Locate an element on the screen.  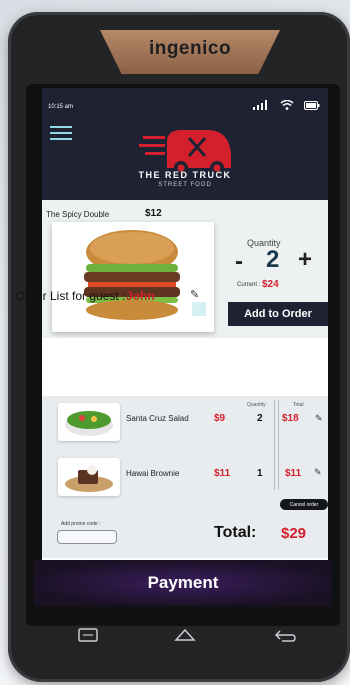
item-thumb-salad is located at coordinates (89, 422).